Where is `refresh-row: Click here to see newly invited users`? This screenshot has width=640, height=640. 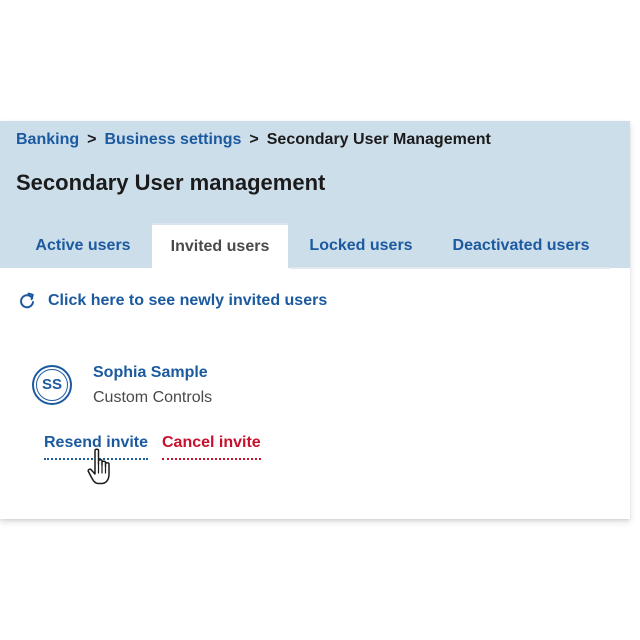 refresh-row: Click here to see newly invited users is located at coordinates (172, 301).